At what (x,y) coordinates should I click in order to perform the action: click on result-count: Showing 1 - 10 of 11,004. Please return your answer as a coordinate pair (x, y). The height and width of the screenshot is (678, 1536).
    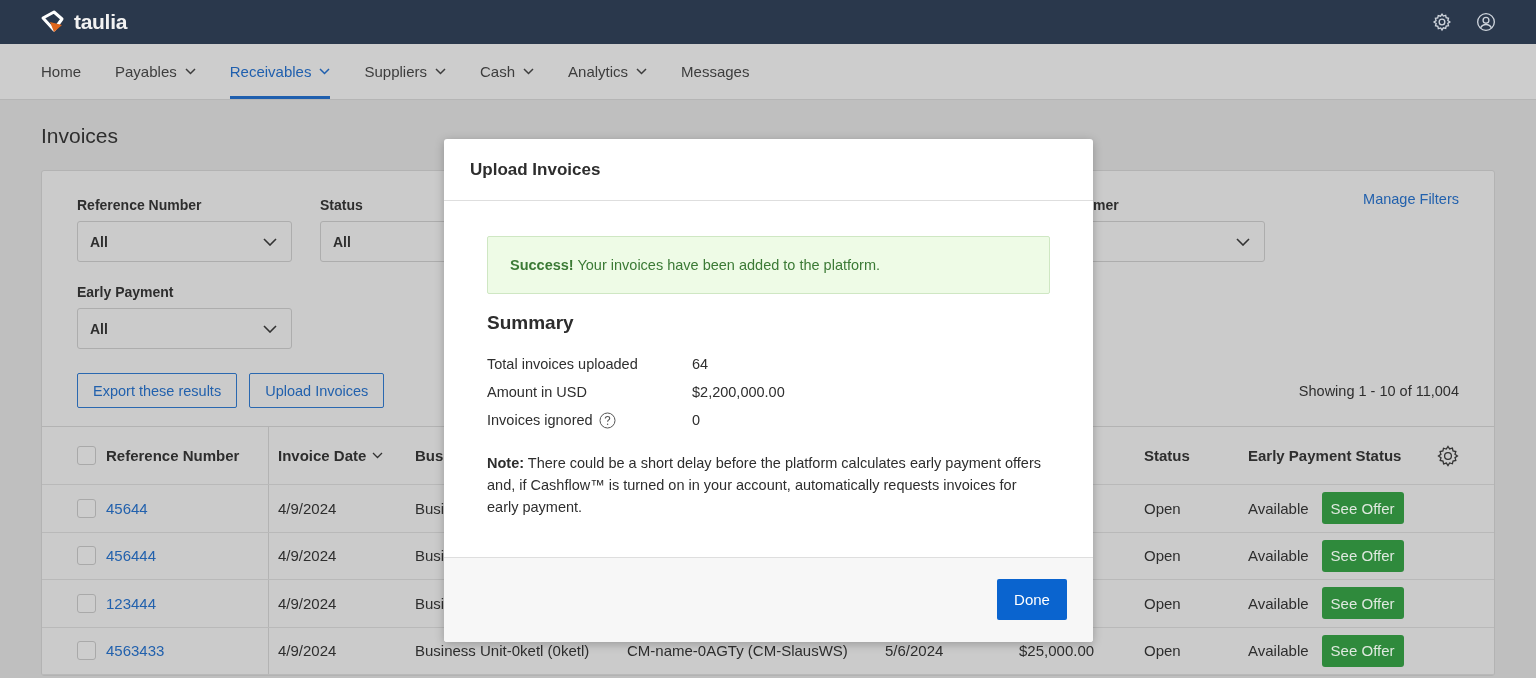
    Looking at the image, I should click on (1378, 390).